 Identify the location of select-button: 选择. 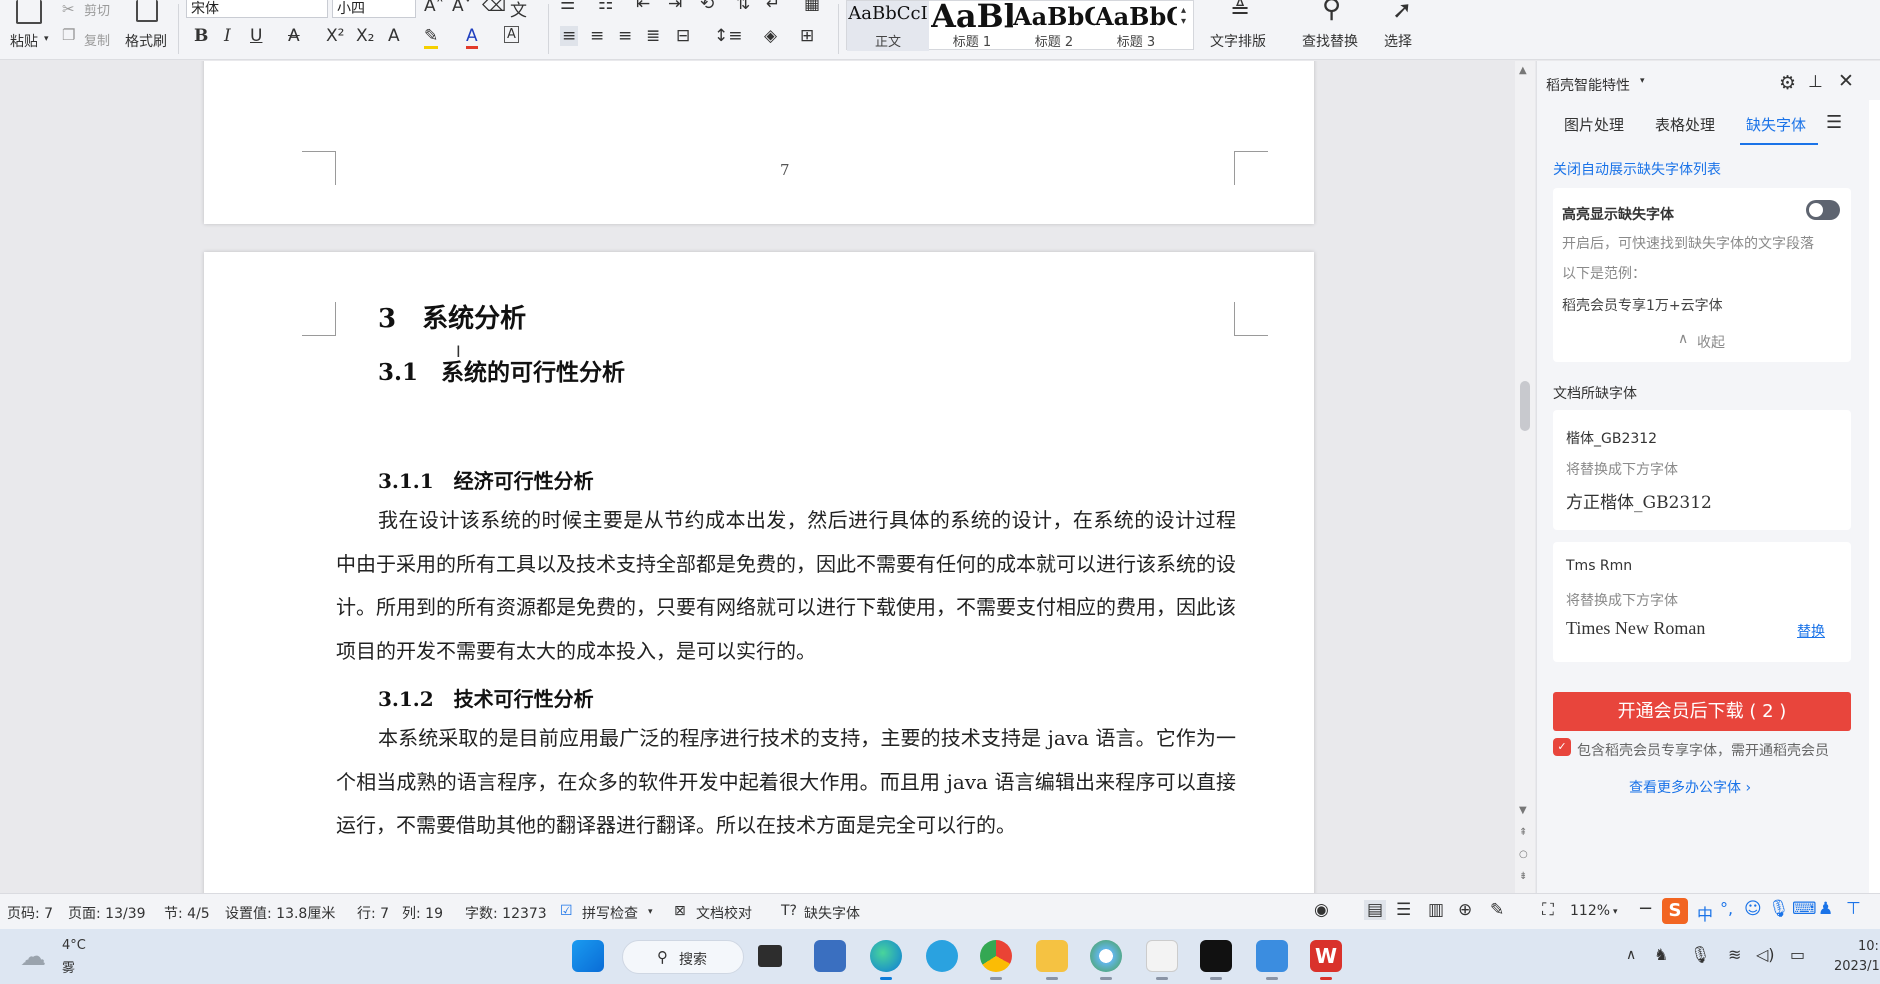
(1398, 41).